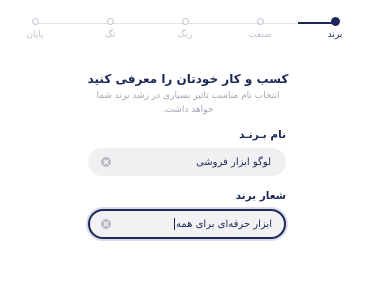 This screenshot has height=287, width=376. I want to click on step-color: رنگ, so click(185, 29).